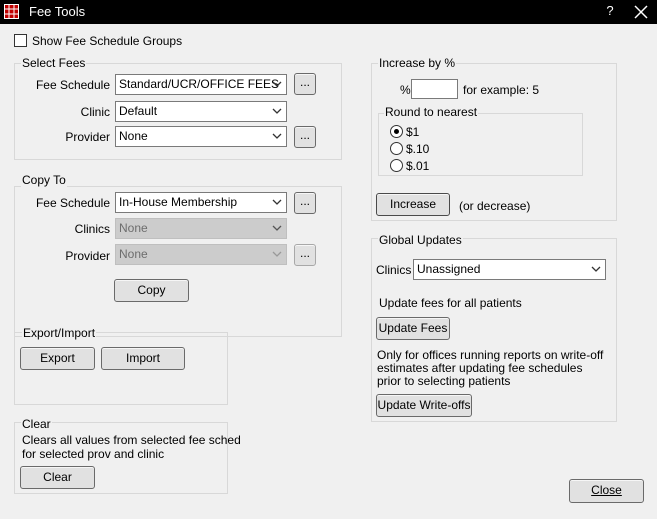  Describe the element at coordinates (413, 204) in the screenshot. I see `increase-button: Increase` at that location.